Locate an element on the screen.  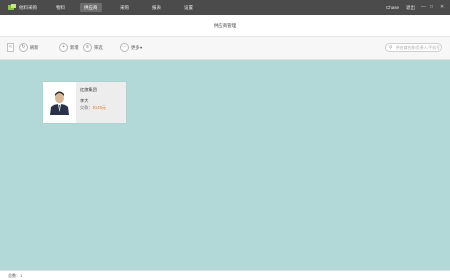
page-header: 供应商管理 is located at coordinates (225, 26).